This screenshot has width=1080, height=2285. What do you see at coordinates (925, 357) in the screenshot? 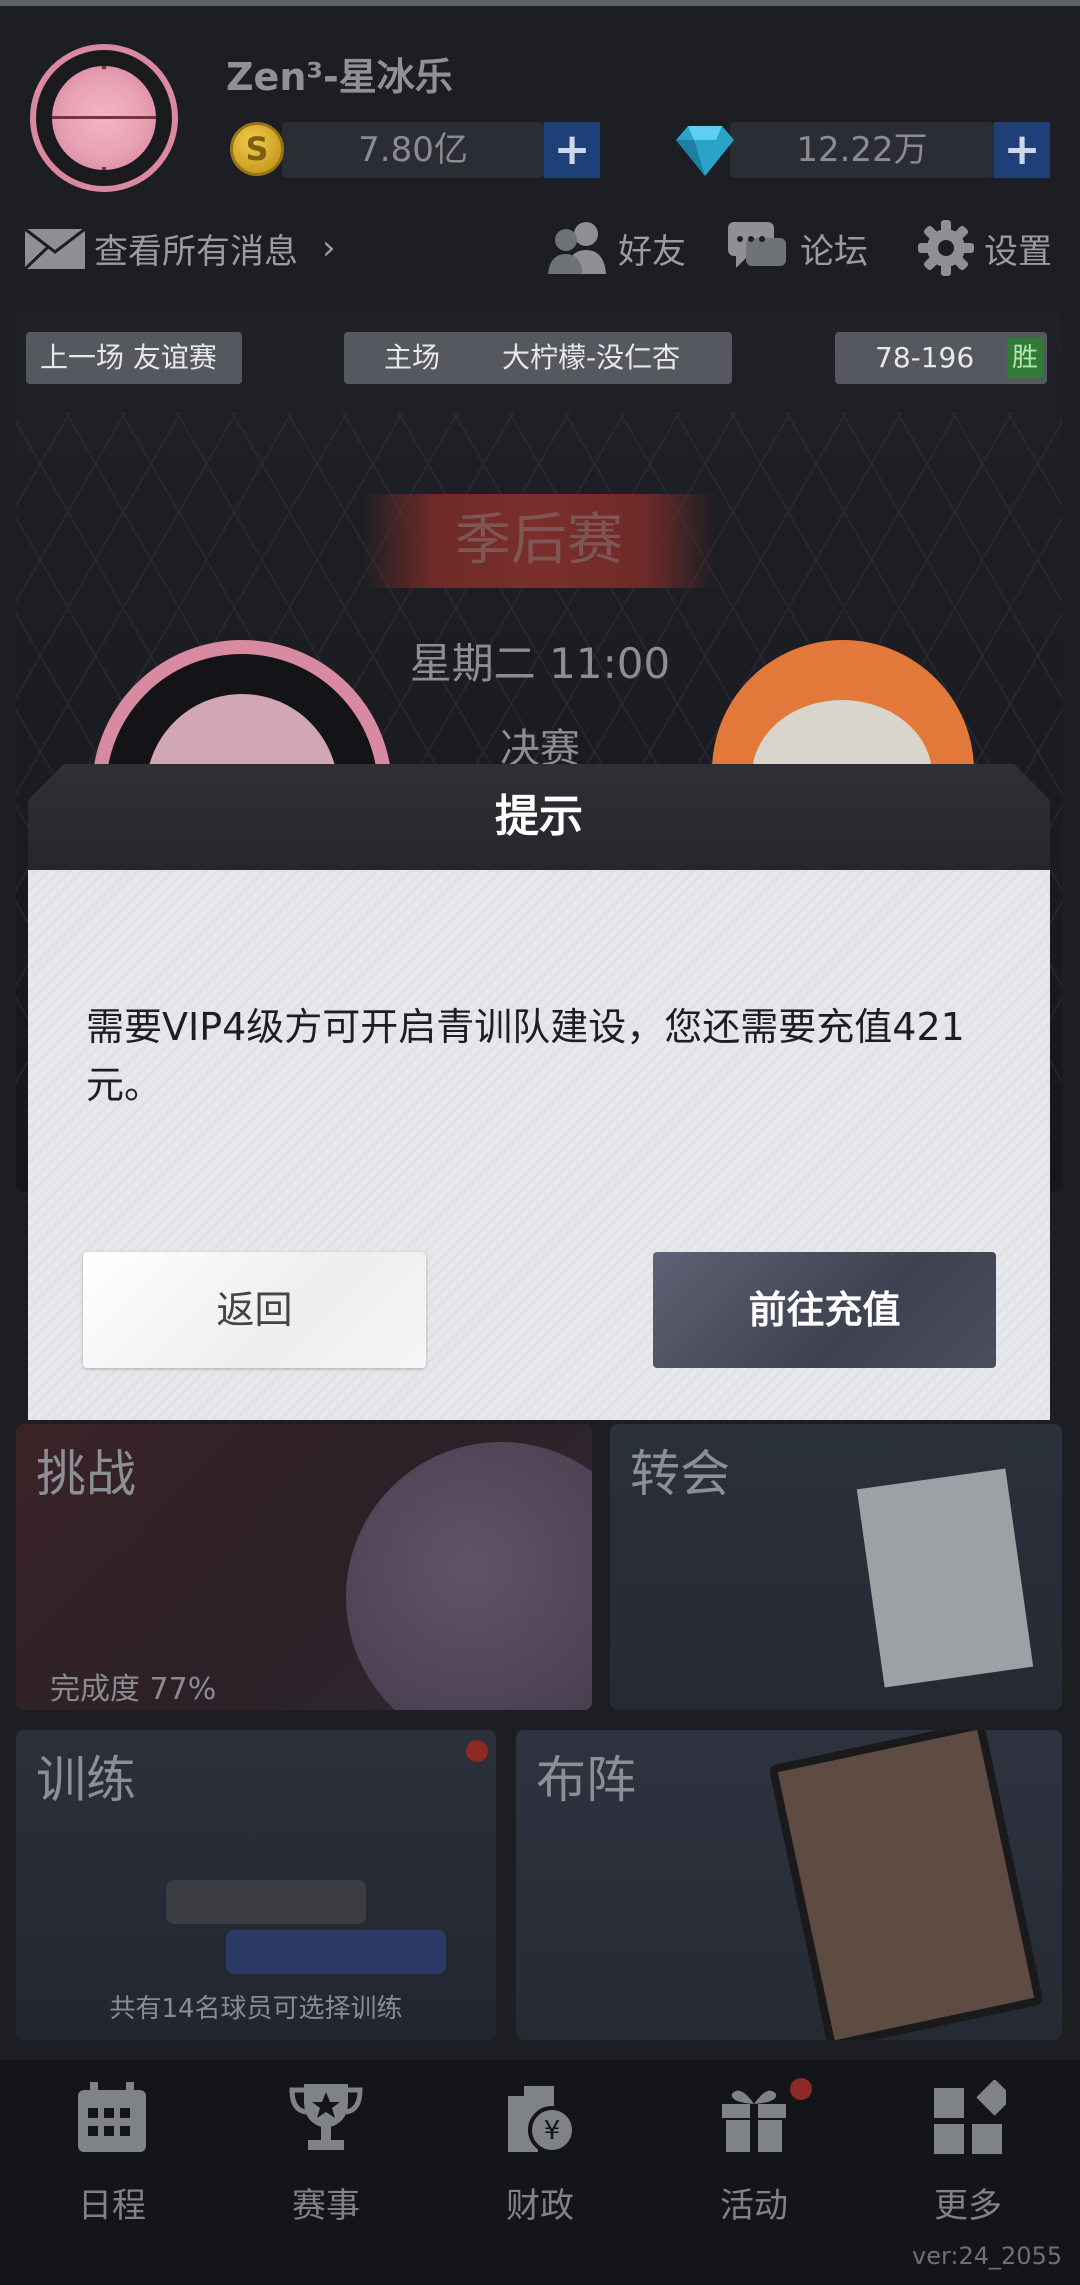
I see `score-value: 78-196` at bounding box center [925, 357].